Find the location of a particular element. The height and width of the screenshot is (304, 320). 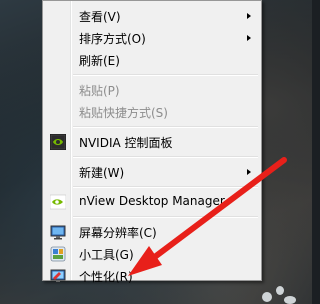

menu-item-view: 查看(V) is located at coordinates (152, 16).